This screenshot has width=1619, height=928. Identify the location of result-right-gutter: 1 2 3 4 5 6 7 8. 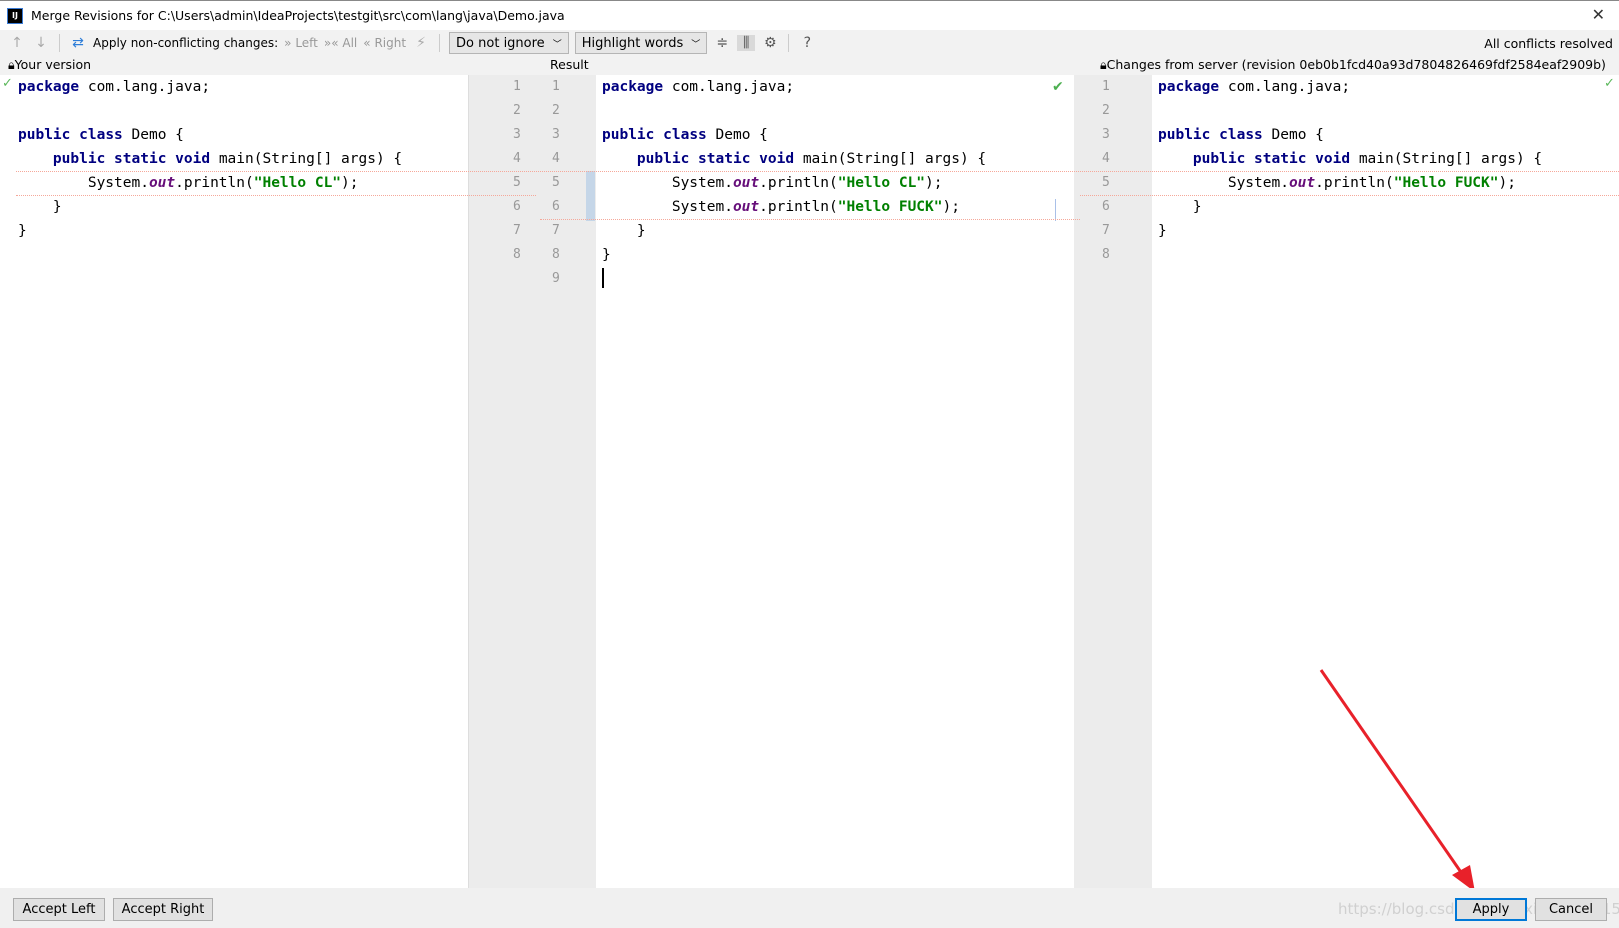
(1113, 481).